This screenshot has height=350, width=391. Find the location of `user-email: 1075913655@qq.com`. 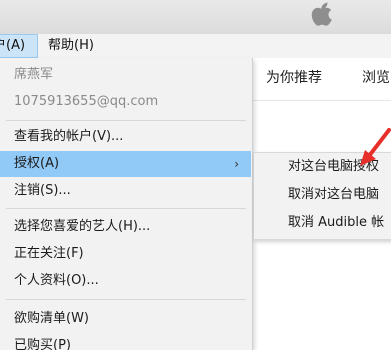

user-email: 1075913655@qq.com is located at coordinates (86, 101).